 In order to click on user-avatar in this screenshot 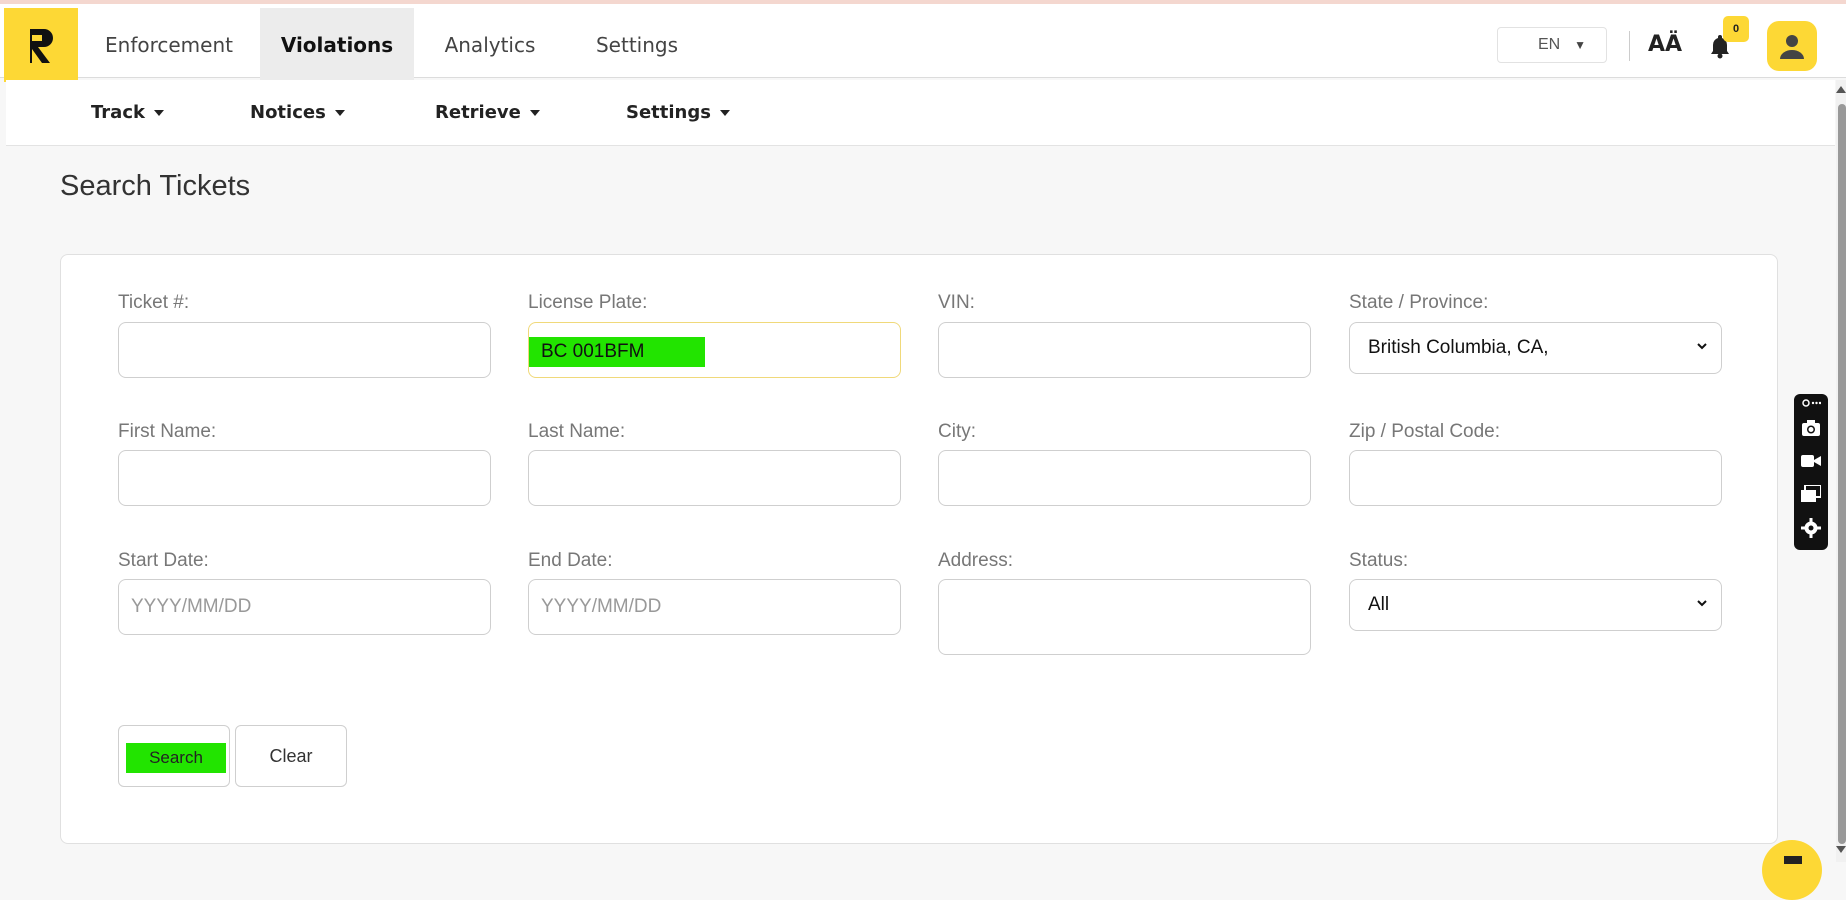, I will do `click(1792, 46)`.